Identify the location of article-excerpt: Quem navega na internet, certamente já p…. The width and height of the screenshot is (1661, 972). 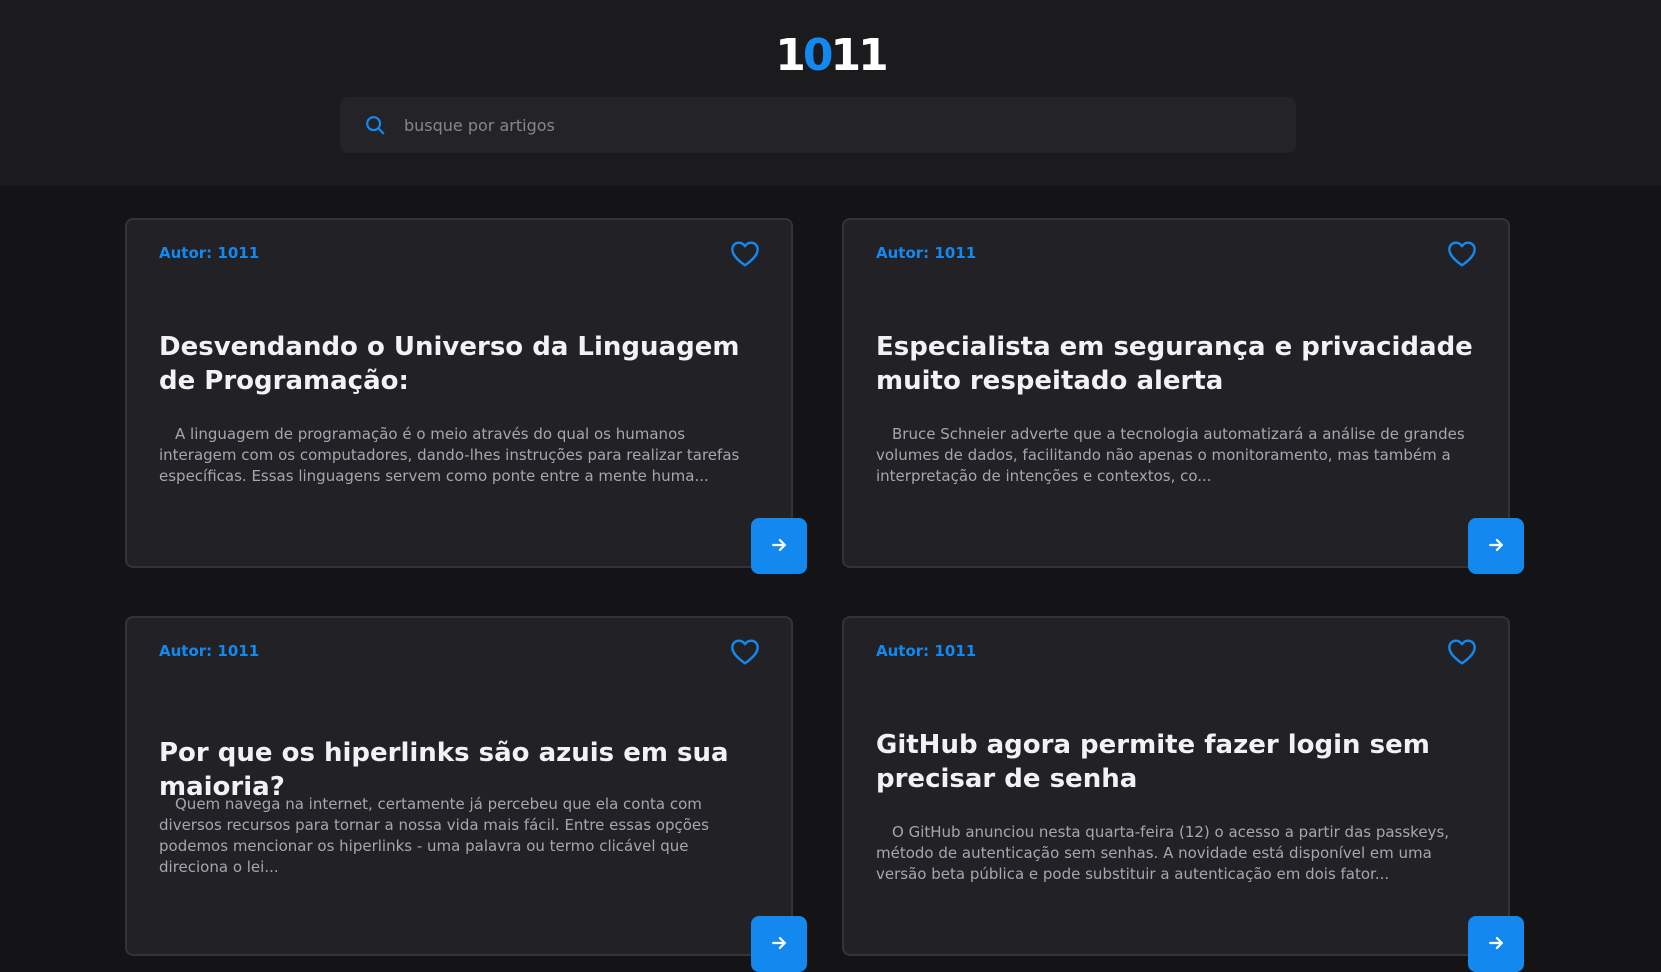
(434, 835).